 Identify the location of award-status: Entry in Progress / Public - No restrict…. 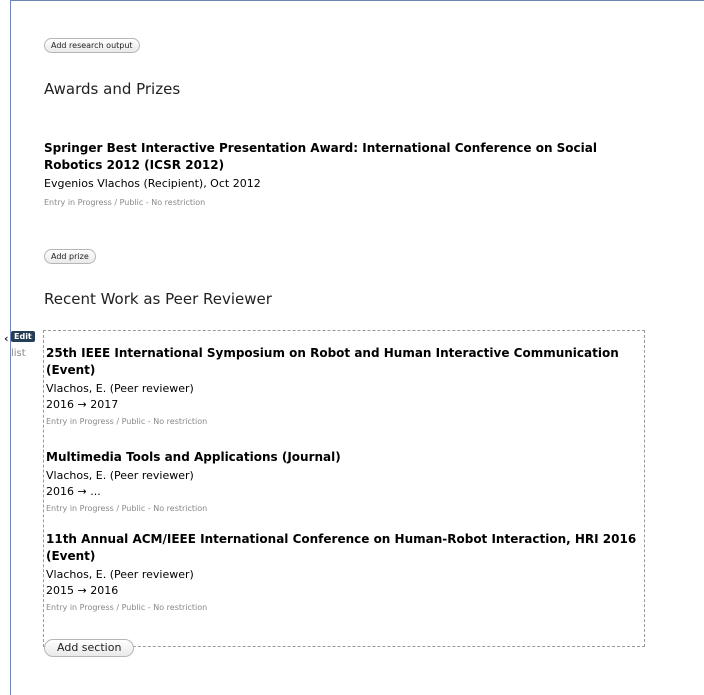
(125, 202).